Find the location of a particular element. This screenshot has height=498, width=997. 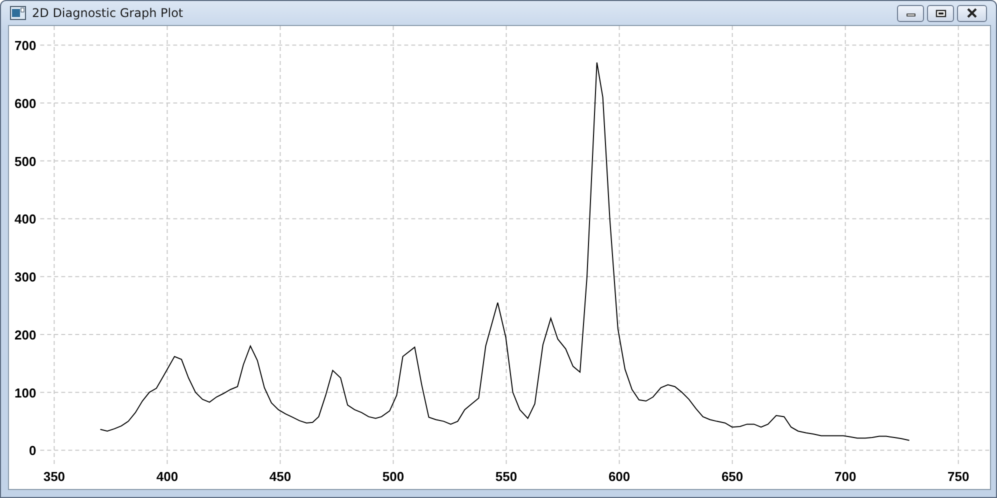

window-title: 2D Diagnostic Graph Plot is located at coordinates (108, 13).